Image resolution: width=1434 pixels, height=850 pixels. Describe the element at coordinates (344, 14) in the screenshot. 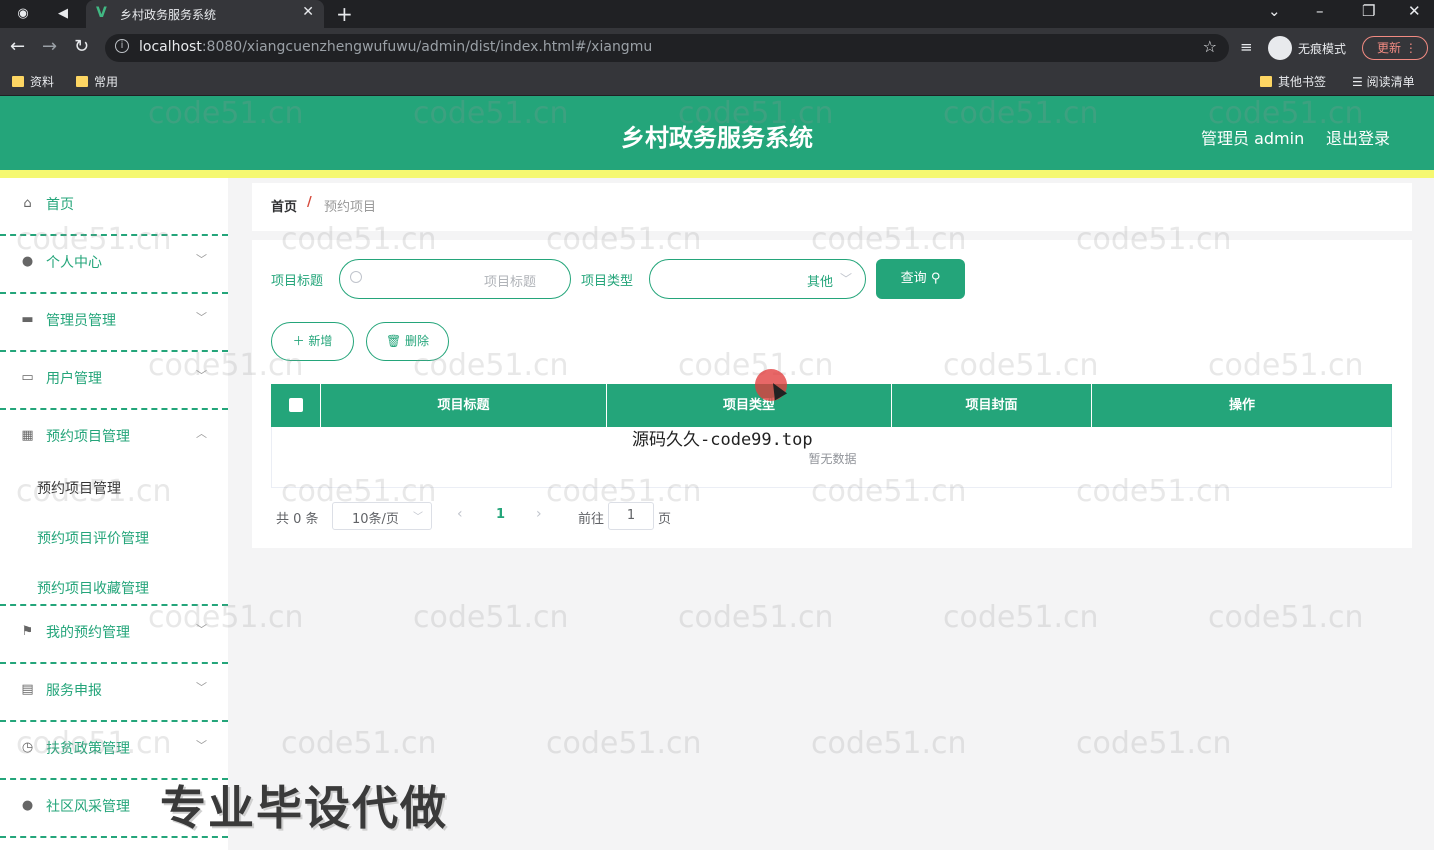

I see `new-tab-button: +` at that location.